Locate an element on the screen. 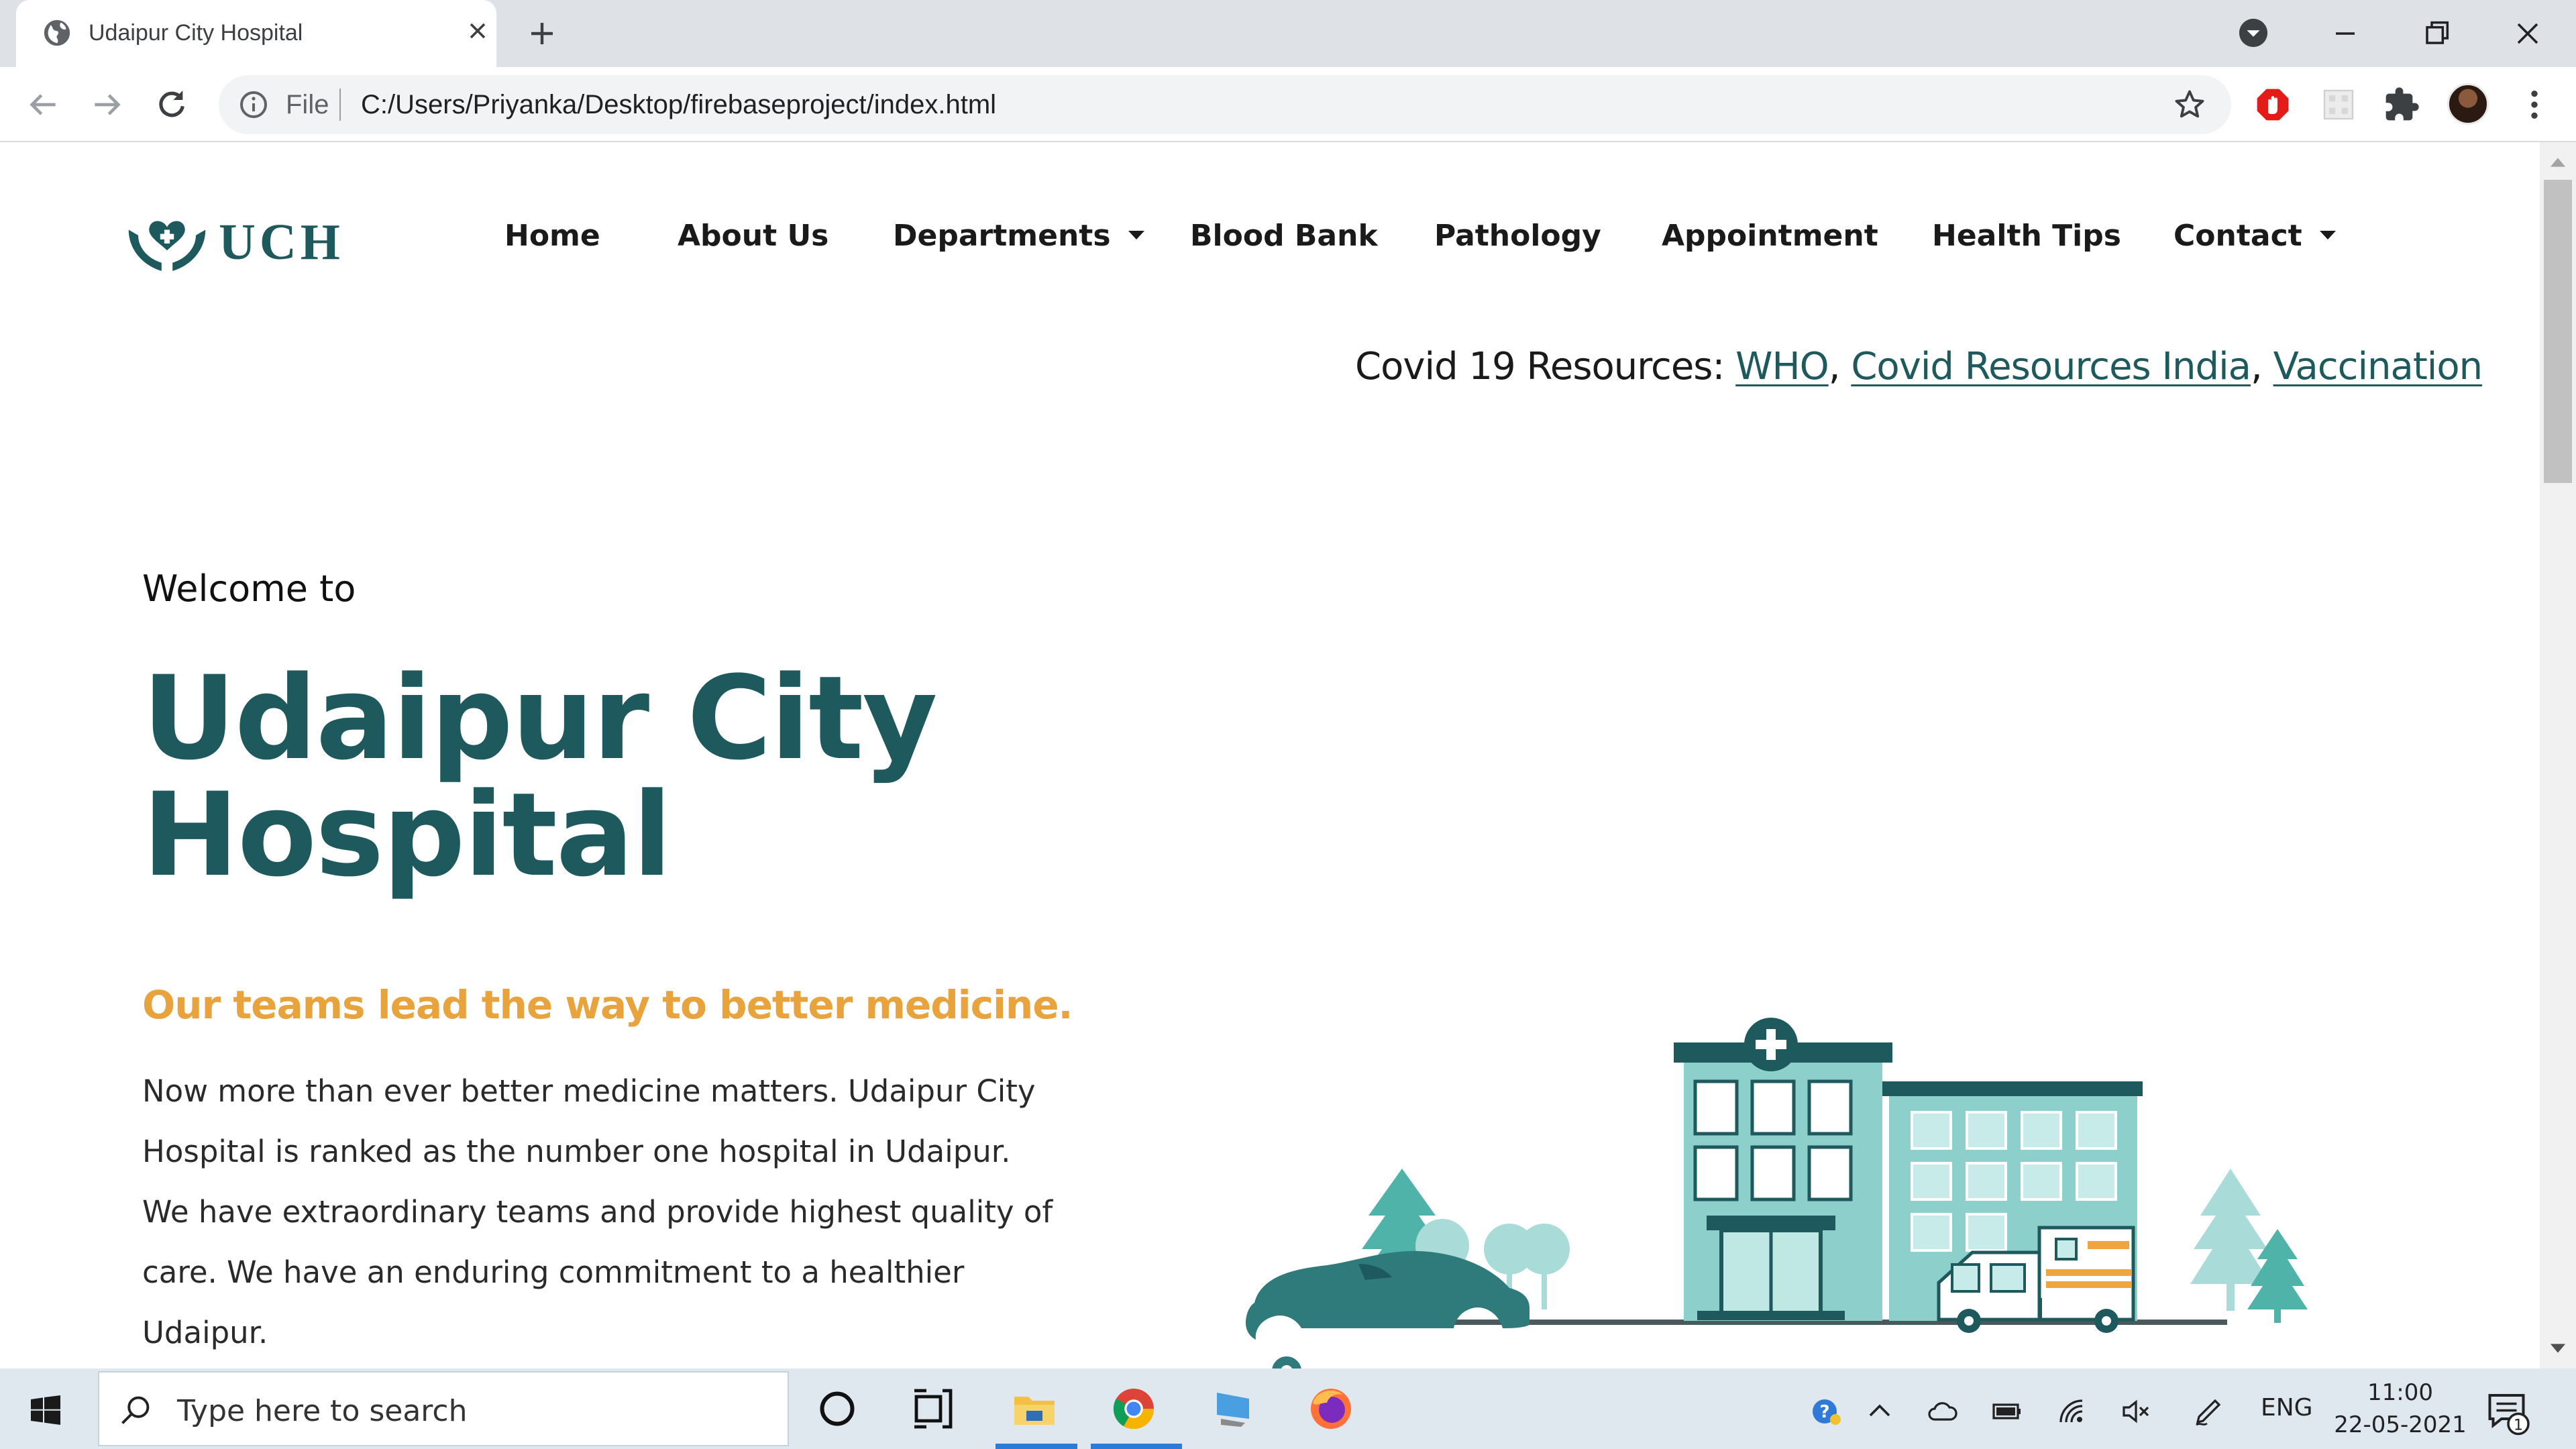 Image resolution: width=2576 pixels, height=1449 pixels. nav-blood-bank-label: Blood Bank is located at coordinates (1284, 236).